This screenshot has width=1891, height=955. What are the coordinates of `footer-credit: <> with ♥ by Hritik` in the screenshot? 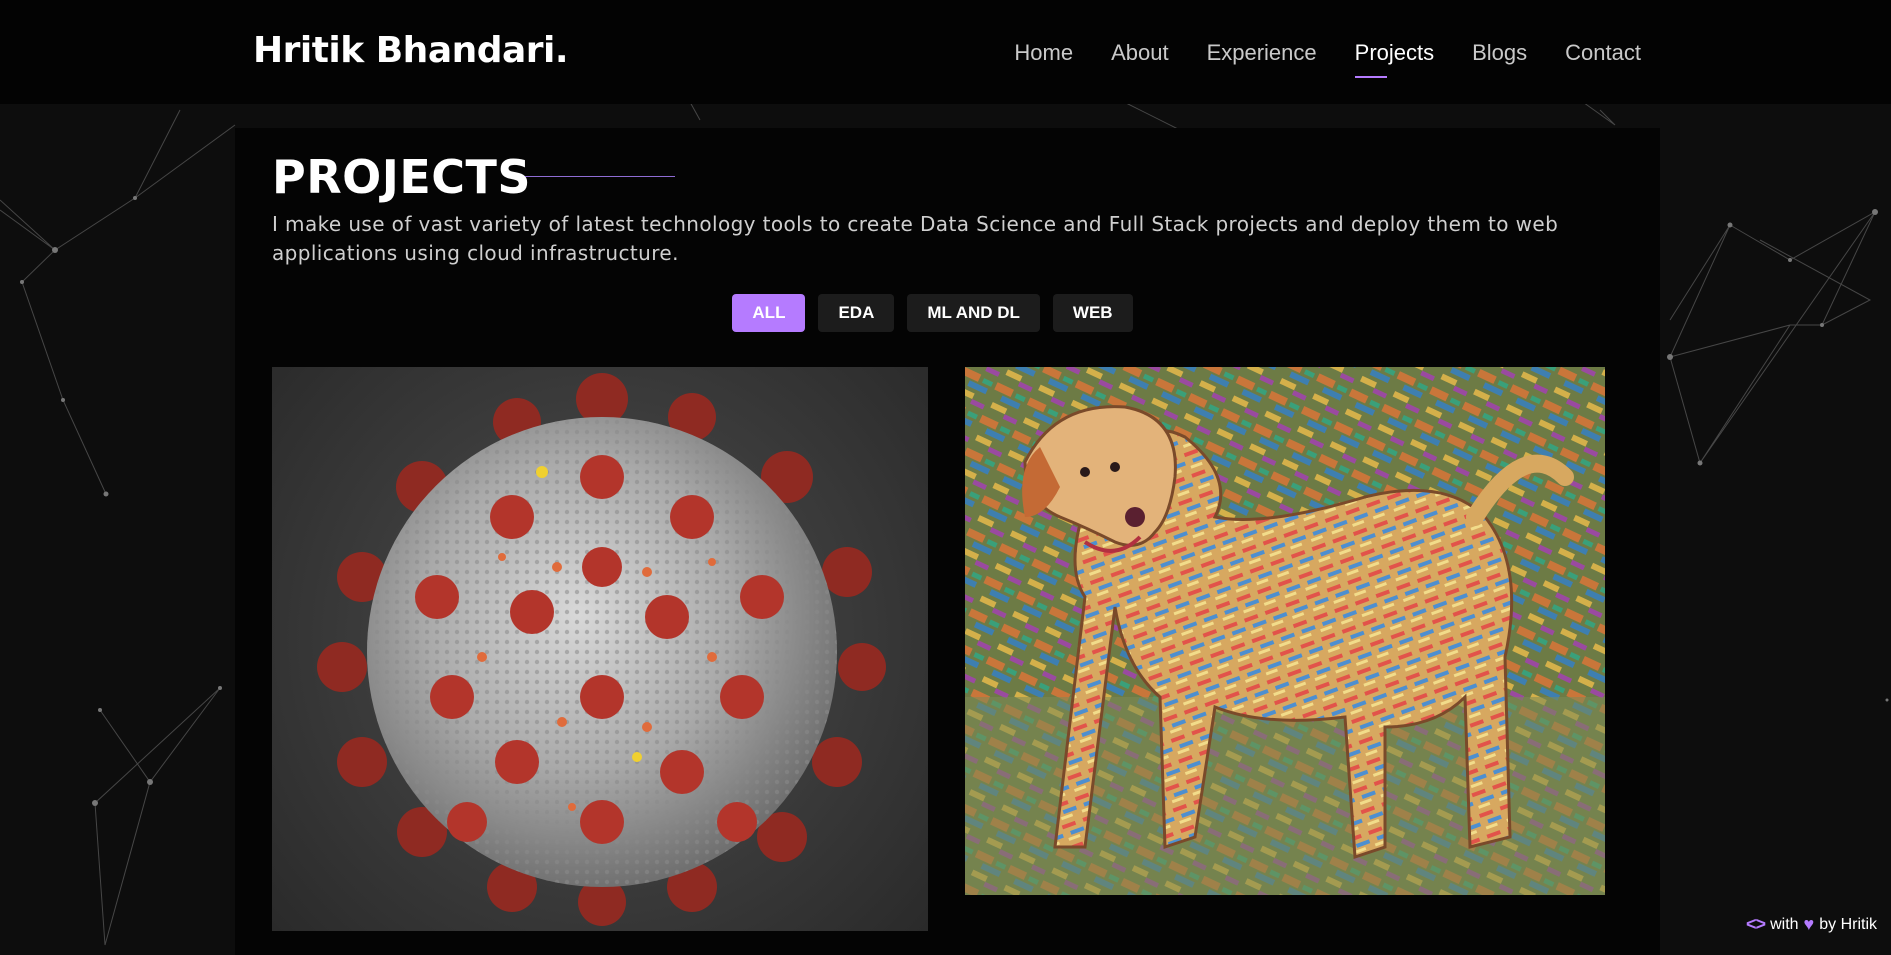 It's located at (1811, 924).